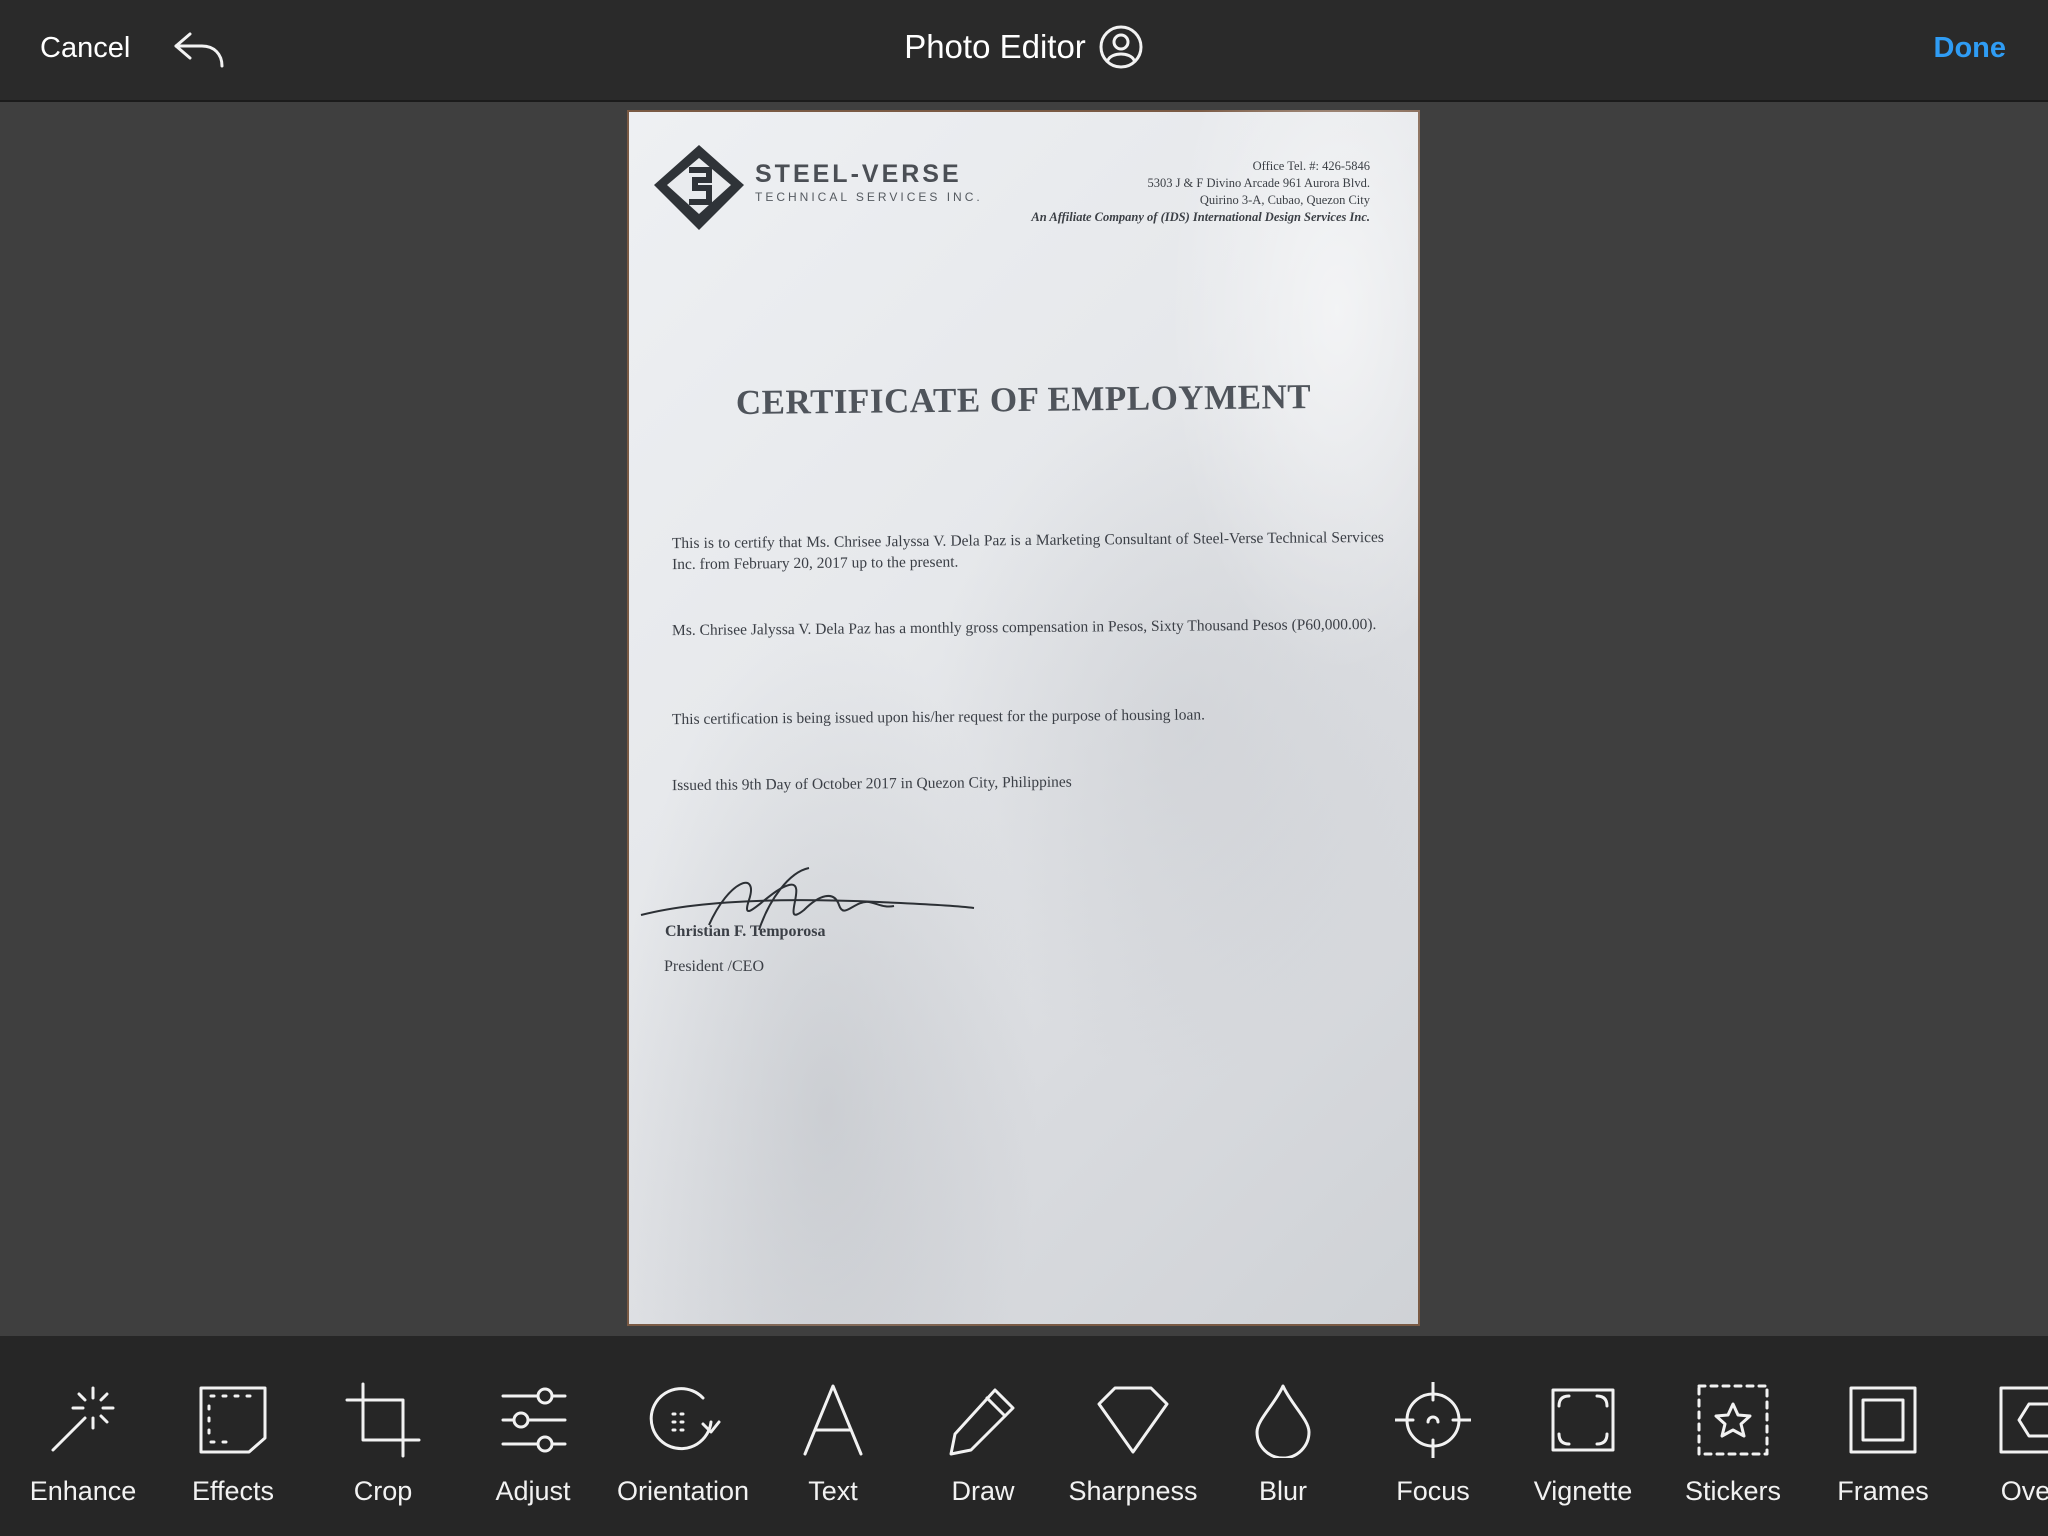  What do you see at coordinates (1311, 166) in the screenshot?
I see `office-tel: Office Tel. #: 426-5846` at bounding box center [1311, 166].